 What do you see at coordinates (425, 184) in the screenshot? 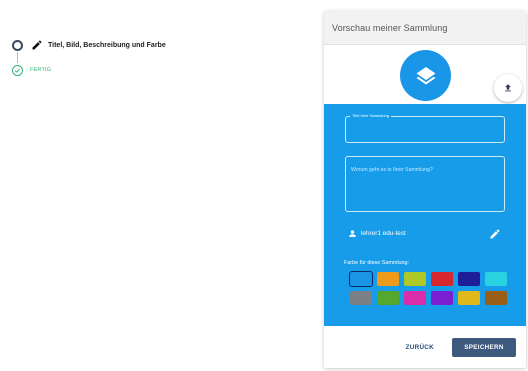
I see `collection-description-field: Worum geht es in Ihrer Sammlung?` at bounding box center [425, 184].